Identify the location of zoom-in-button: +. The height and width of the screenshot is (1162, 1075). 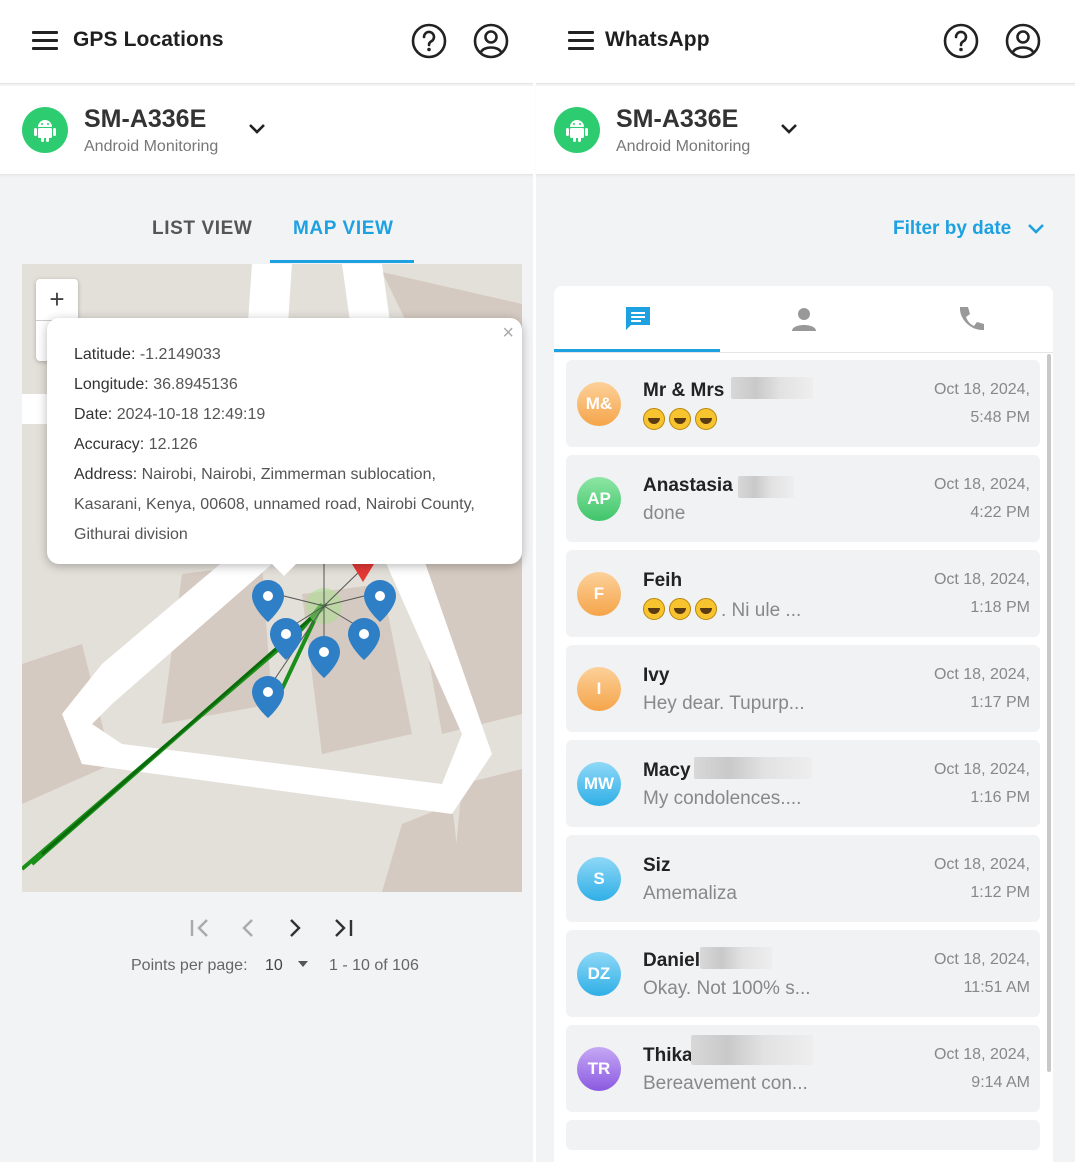
(57, 299).